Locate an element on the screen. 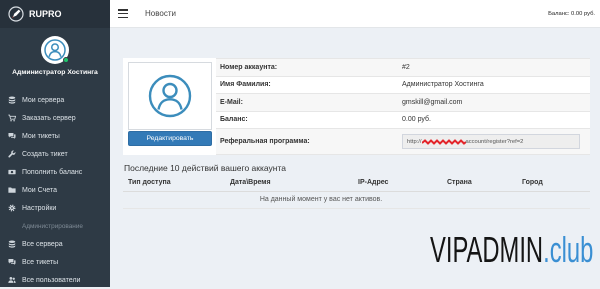  field-label: Номер аккаунта: is located at coordinates (249, 67).